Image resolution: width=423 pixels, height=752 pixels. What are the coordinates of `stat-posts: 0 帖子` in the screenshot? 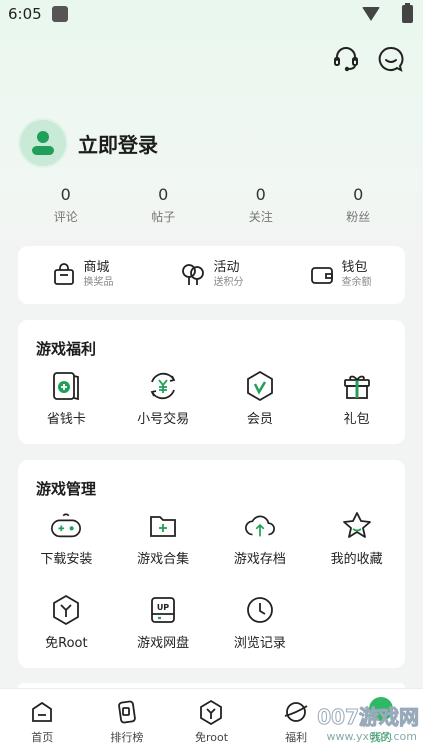 It's located at (164, 204).